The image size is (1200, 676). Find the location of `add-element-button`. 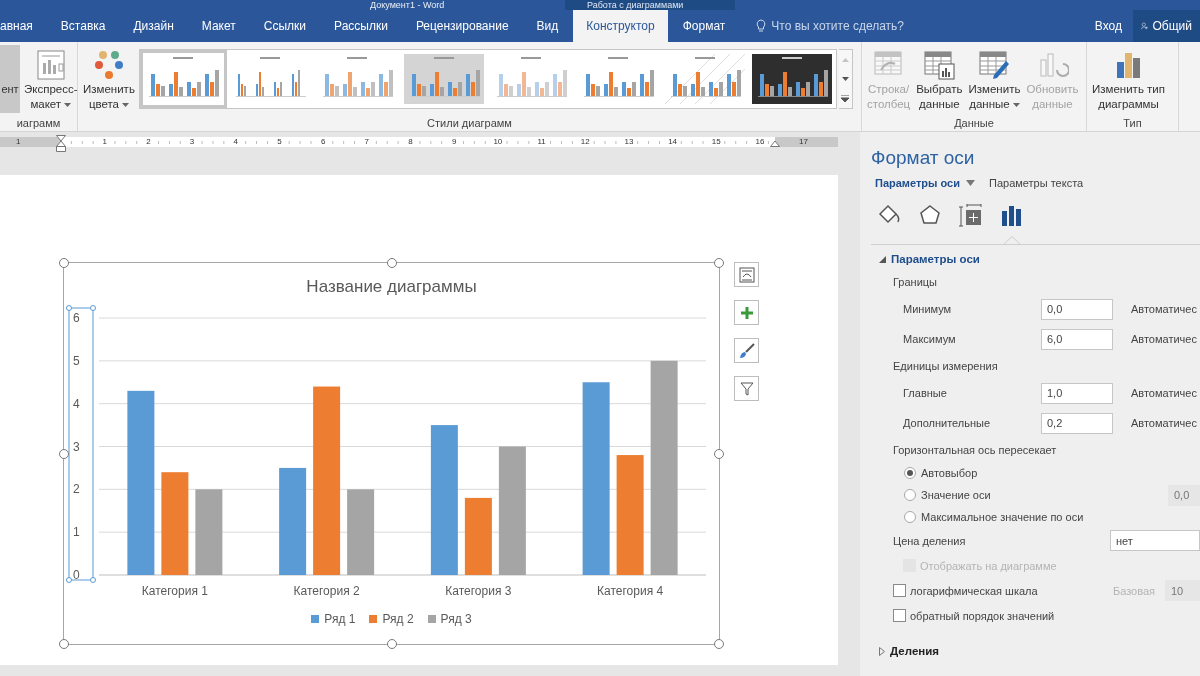

add-element-button is located at coordinates (746, 312).